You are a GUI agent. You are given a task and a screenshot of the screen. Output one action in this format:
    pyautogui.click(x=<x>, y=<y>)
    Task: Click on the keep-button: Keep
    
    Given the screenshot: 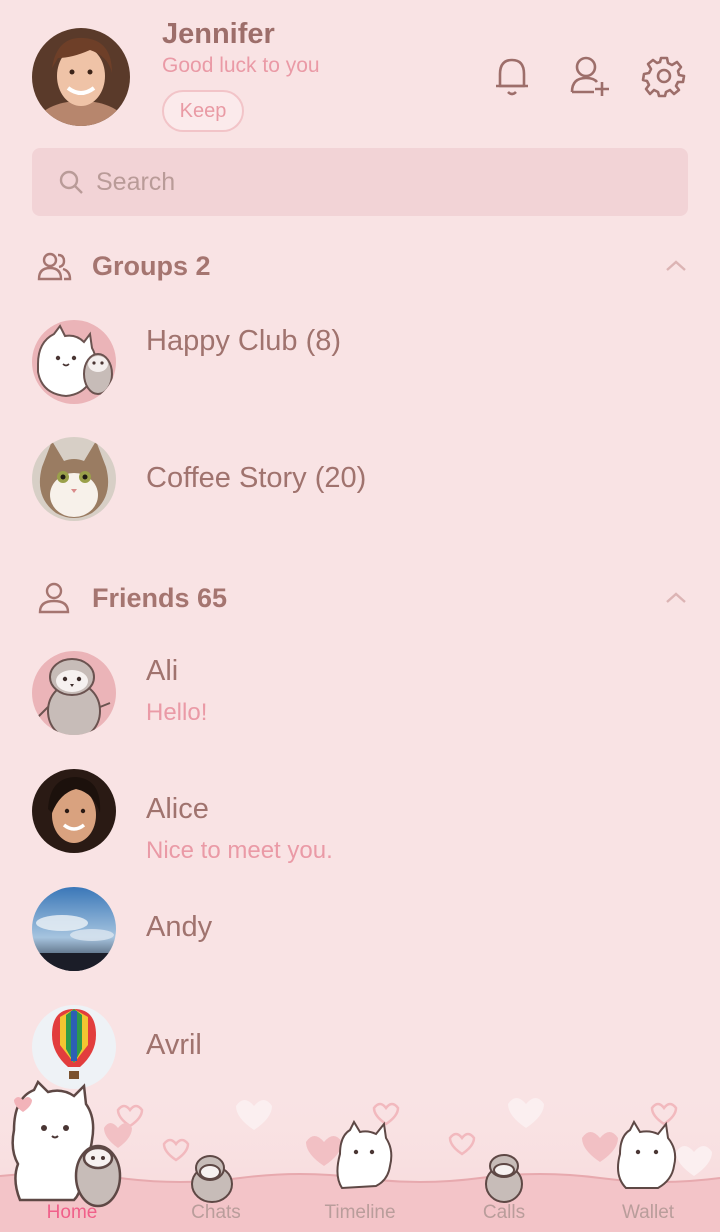 What is the action you would take?
    pyautogui.click(x=203, y=111)
    